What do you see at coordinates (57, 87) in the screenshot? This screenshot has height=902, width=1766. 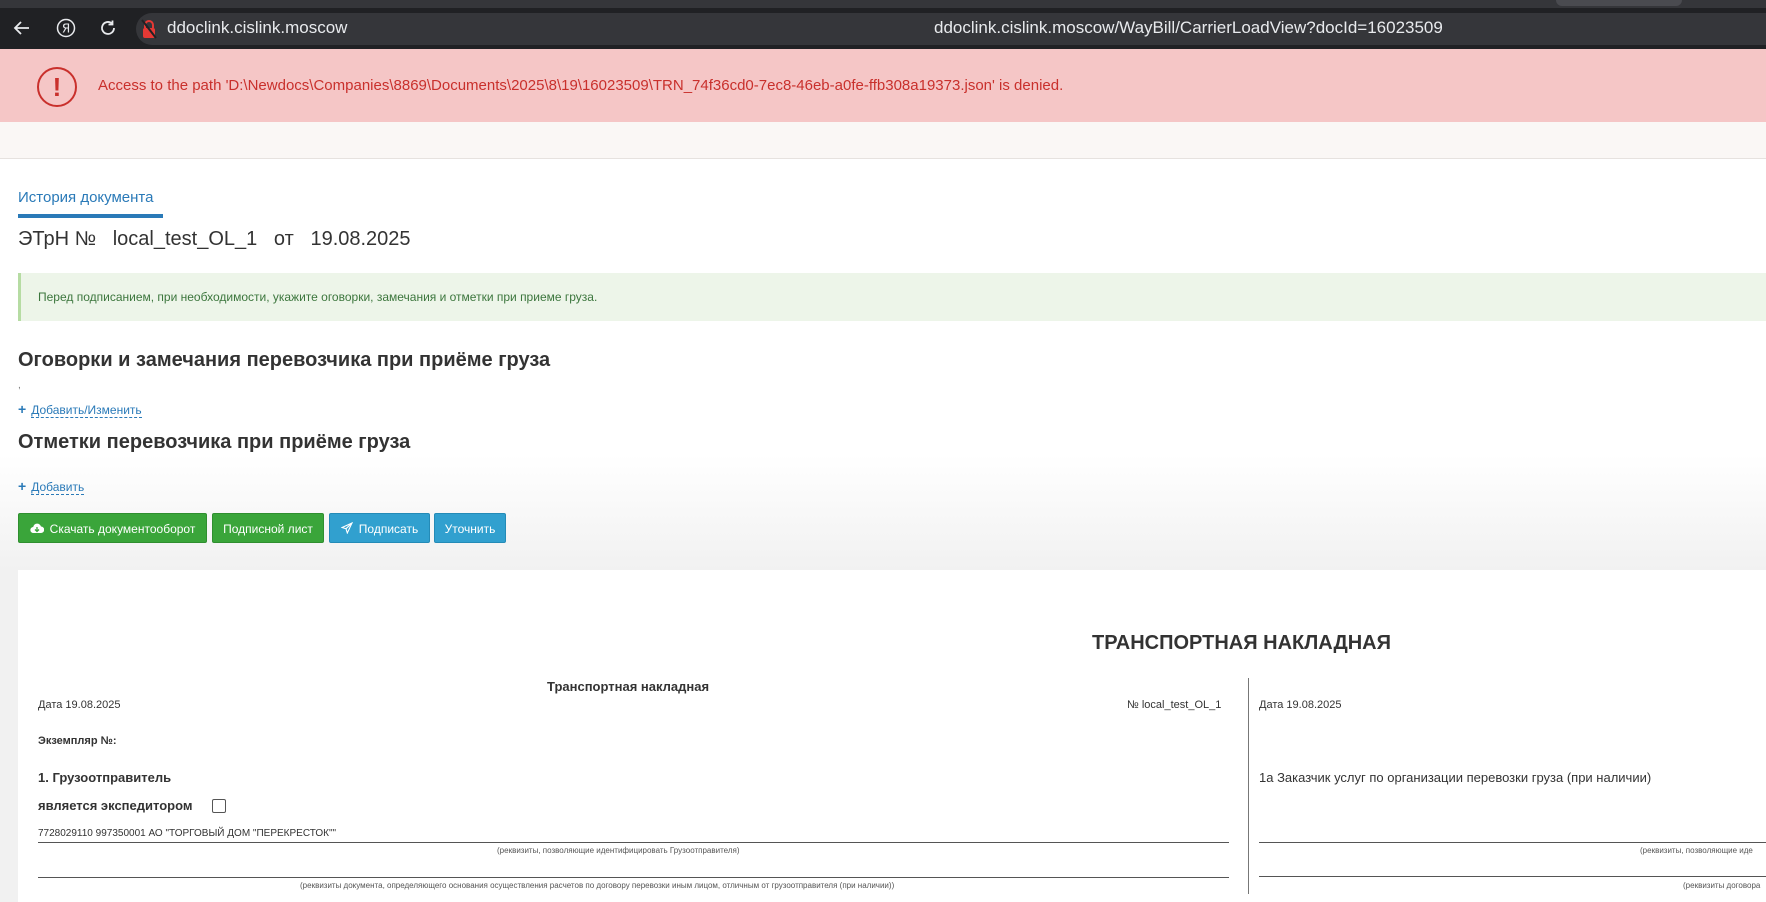 I see `exclamation-icon: !` at bounding box center [57, 87].